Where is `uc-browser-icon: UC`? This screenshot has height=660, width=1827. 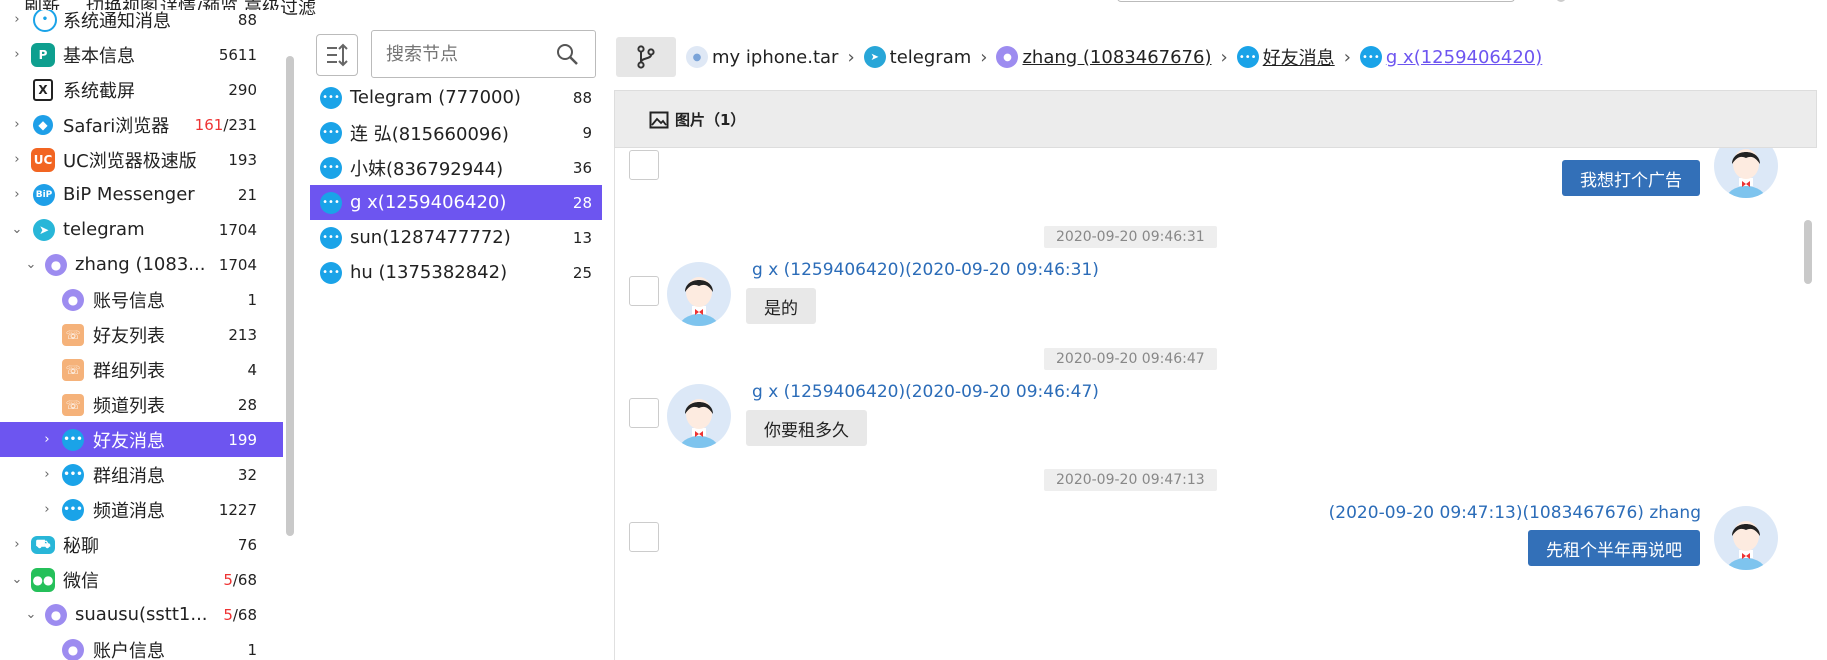 uc-browser-icon: UC is located at coordinates (43, 159).